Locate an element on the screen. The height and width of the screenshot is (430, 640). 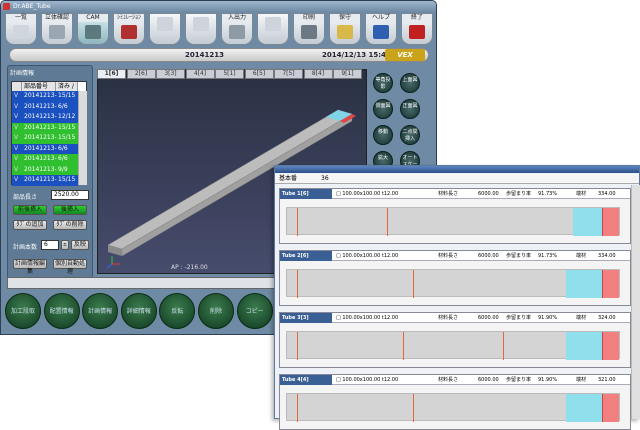
function-button-6: コピー is located at coordinates (254, 311).